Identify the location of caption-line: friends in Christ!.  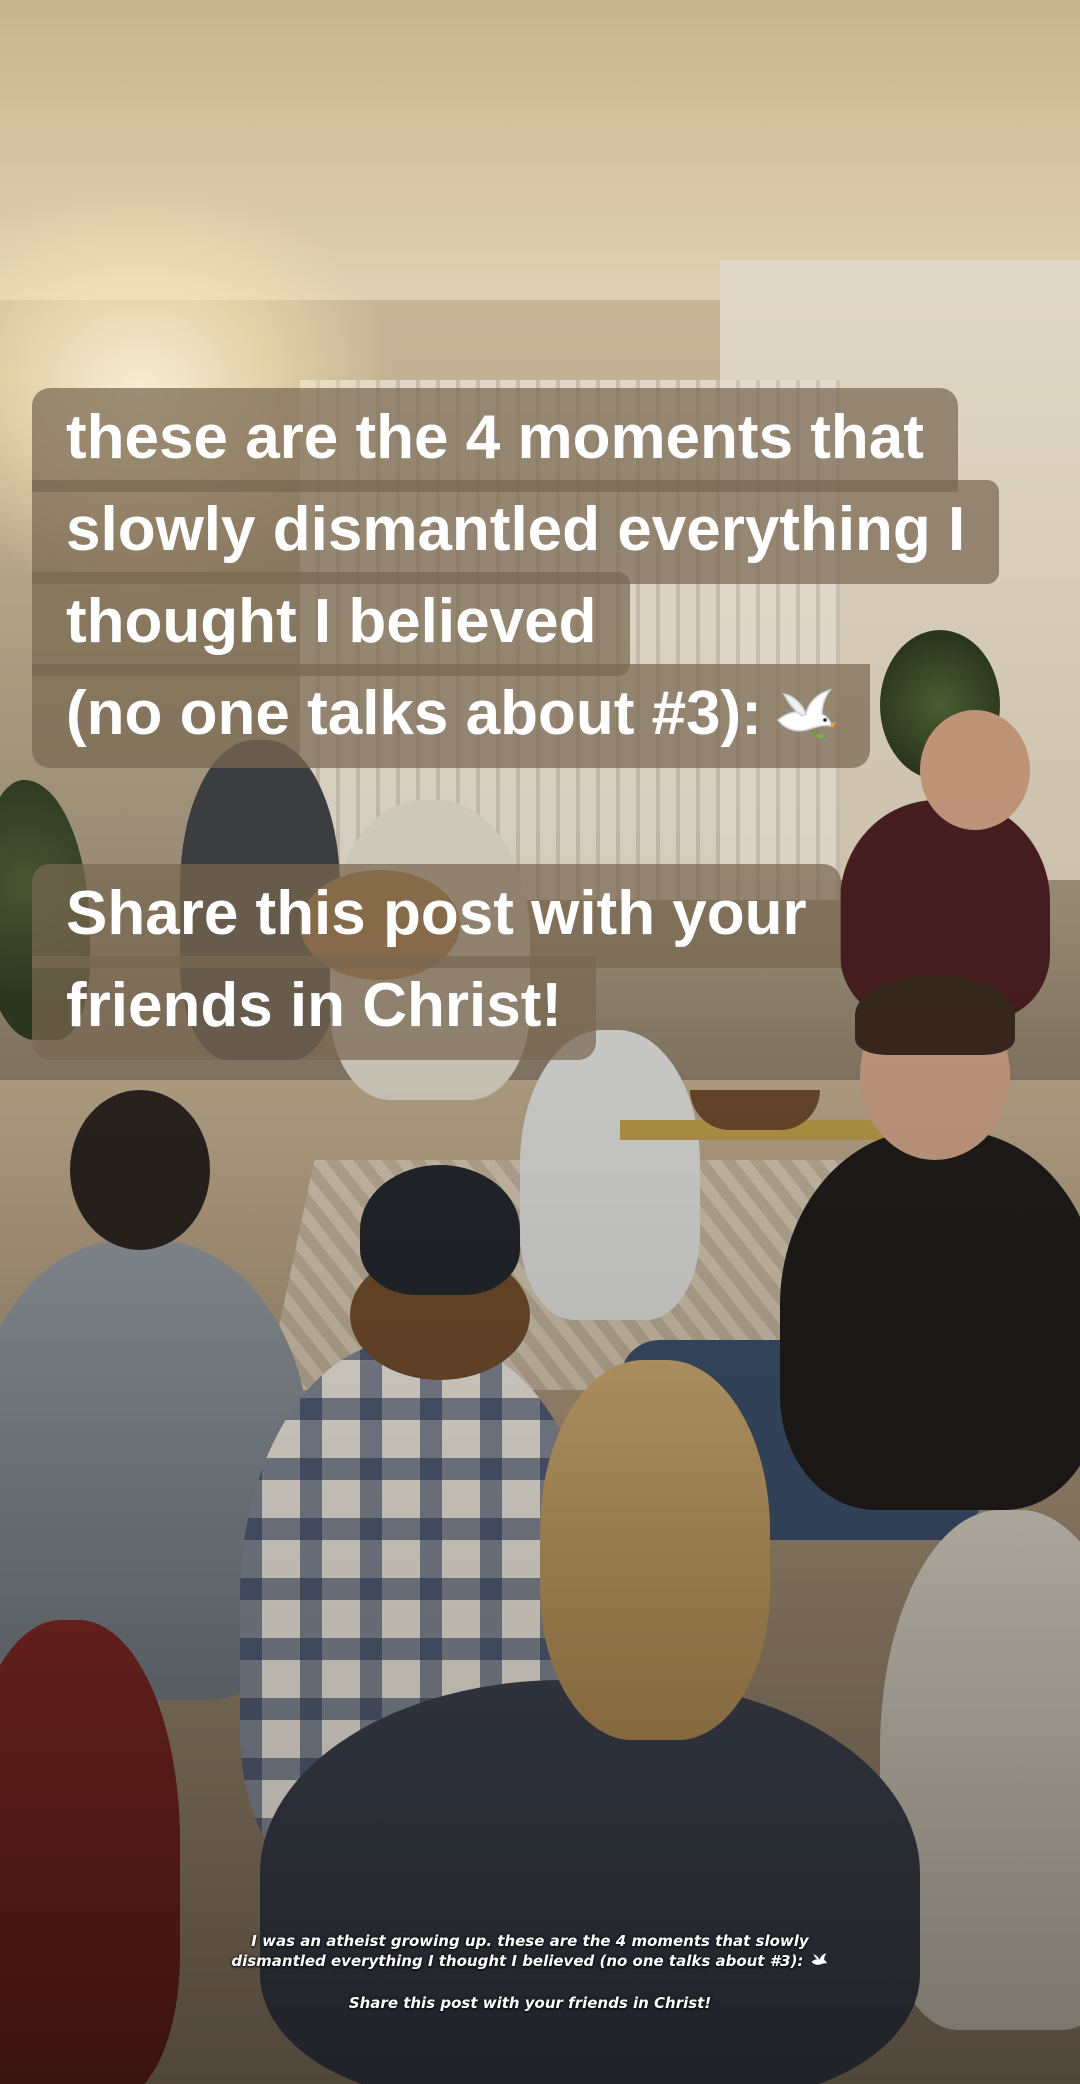
(314, 1008).